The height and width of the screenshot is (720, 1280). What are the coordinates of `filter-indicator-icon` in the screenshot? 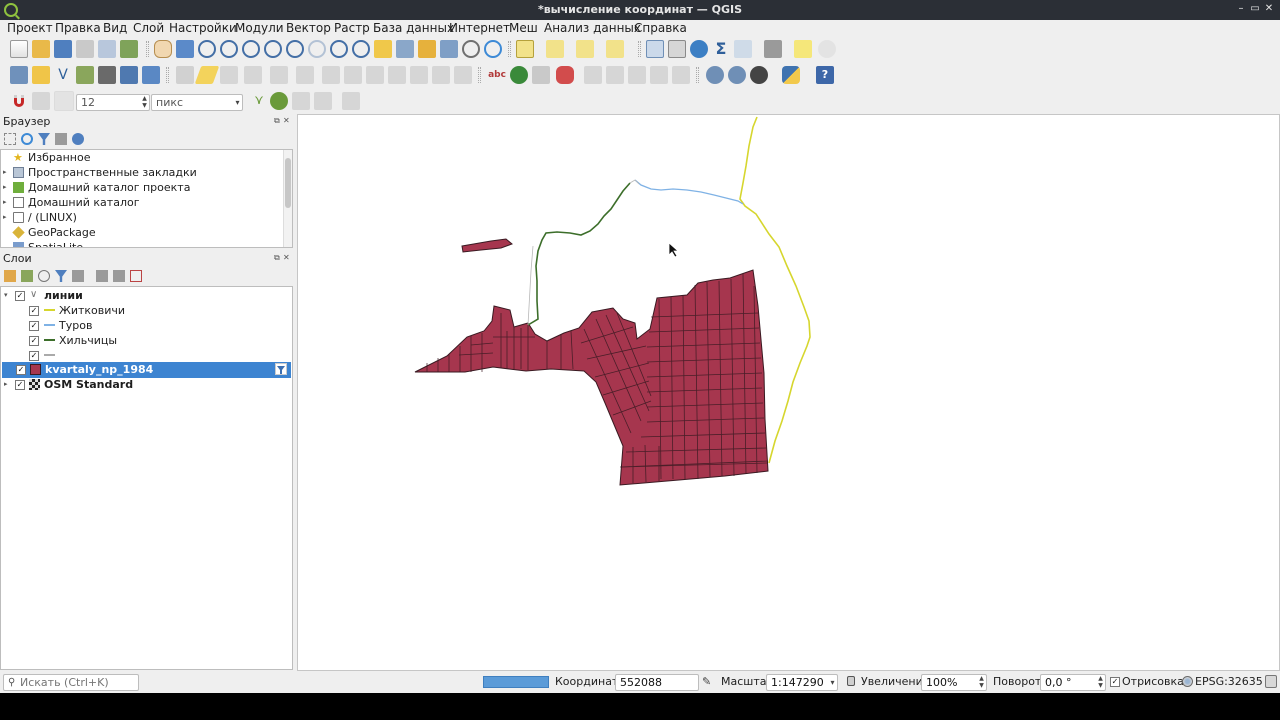 It's located at (281, 369).